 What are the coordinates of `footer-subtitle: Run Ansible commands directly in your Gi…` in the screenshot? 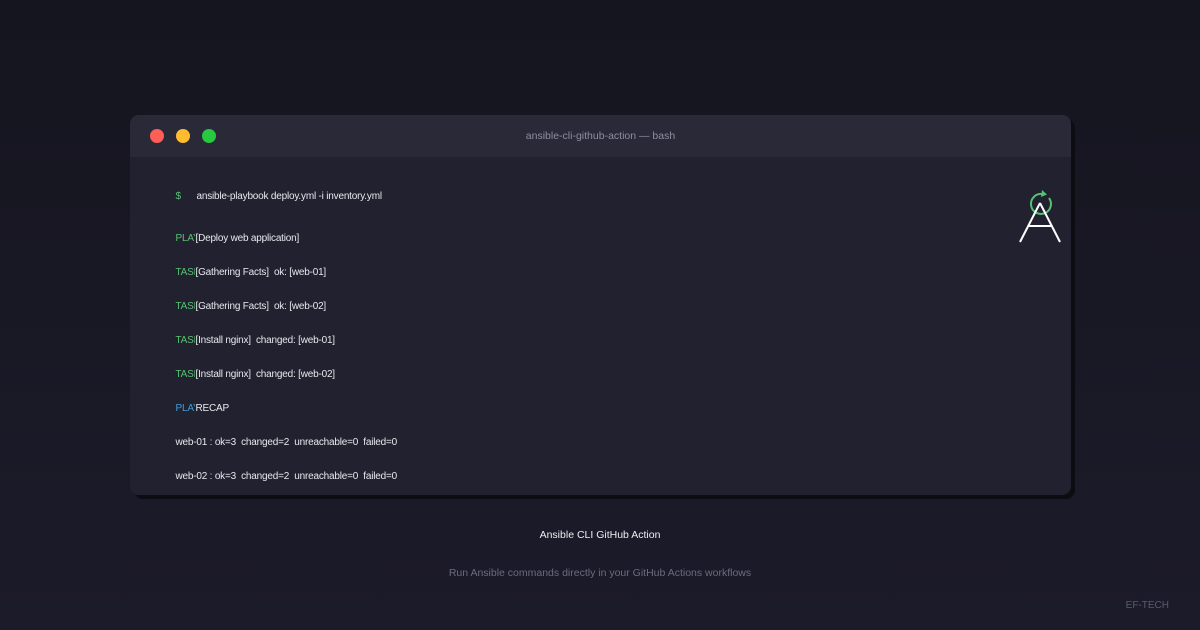 It's located at (600, 573).